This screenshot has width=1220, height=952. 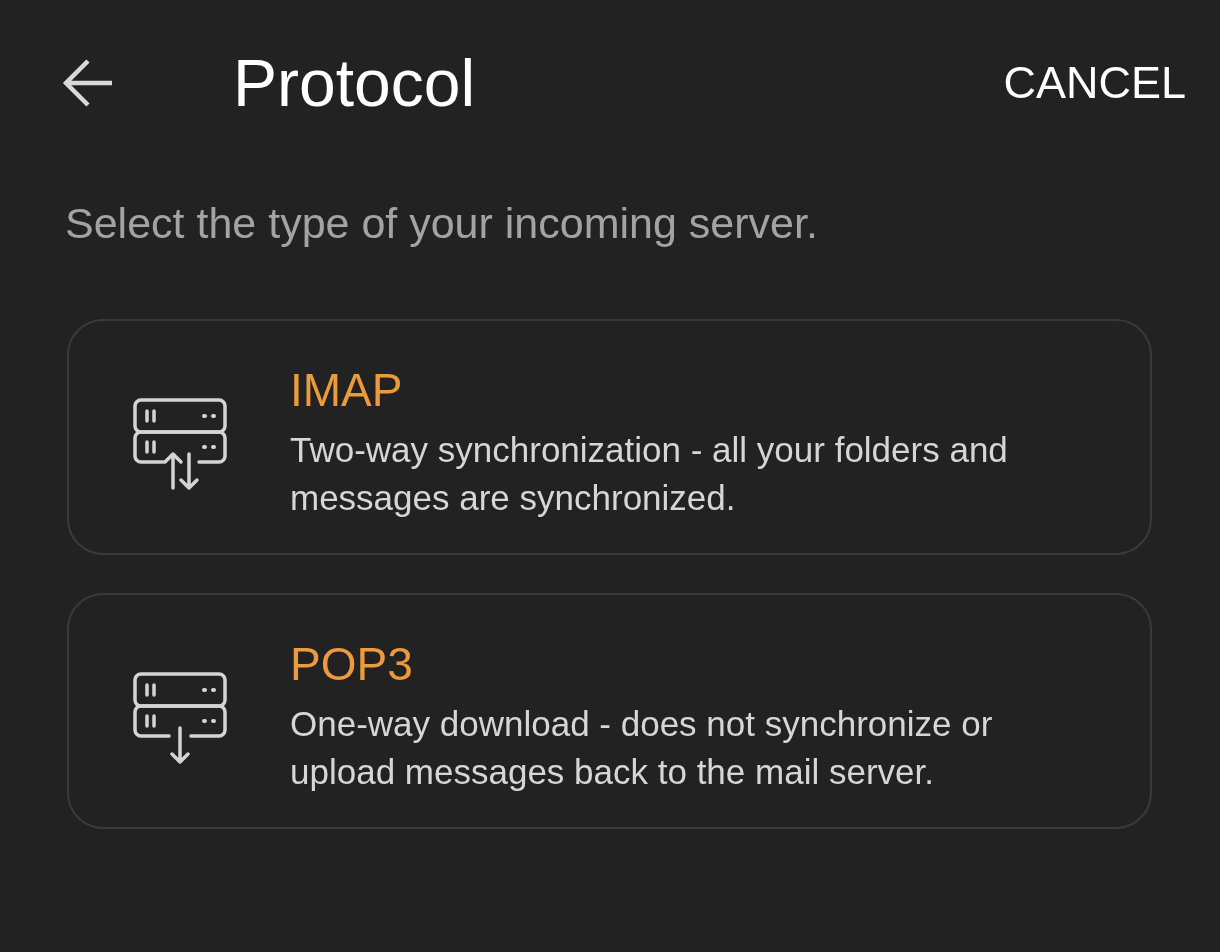 I want to click on instruction-text: Select the type of your incoming server., so click(x=441, y=223).